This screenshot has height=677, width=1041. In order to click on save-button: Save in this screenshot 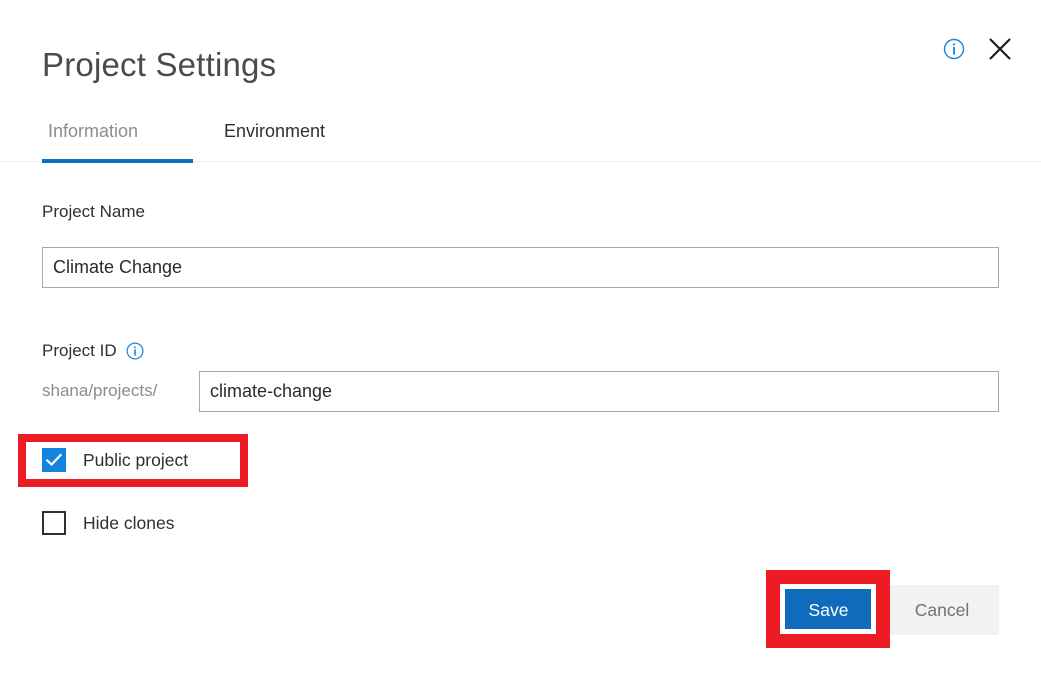, I will do `click(828, 610)`.